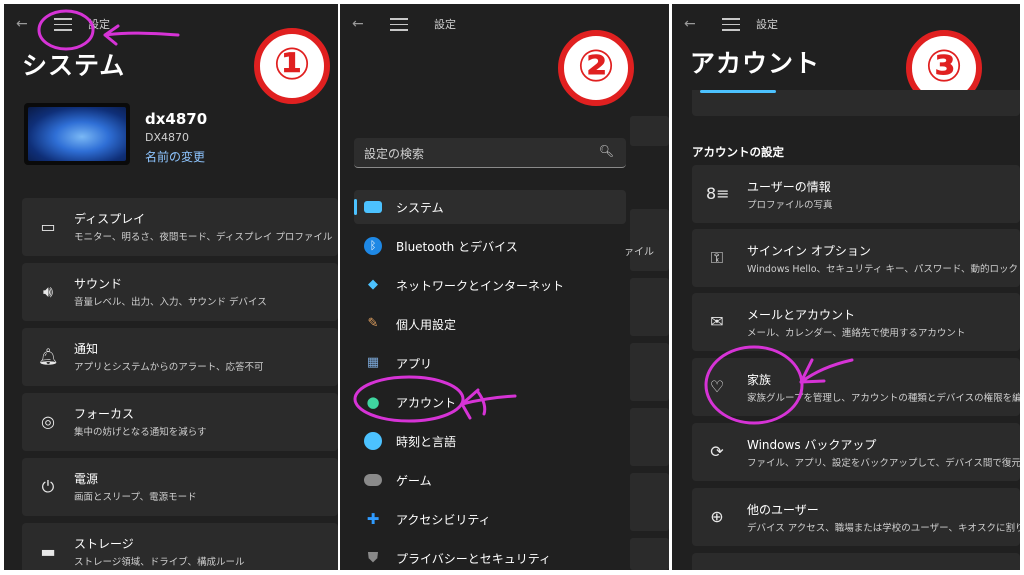 This screenshot has width=1024, height=575. I want to click on mail-icon: ✉, so click(717, 321).